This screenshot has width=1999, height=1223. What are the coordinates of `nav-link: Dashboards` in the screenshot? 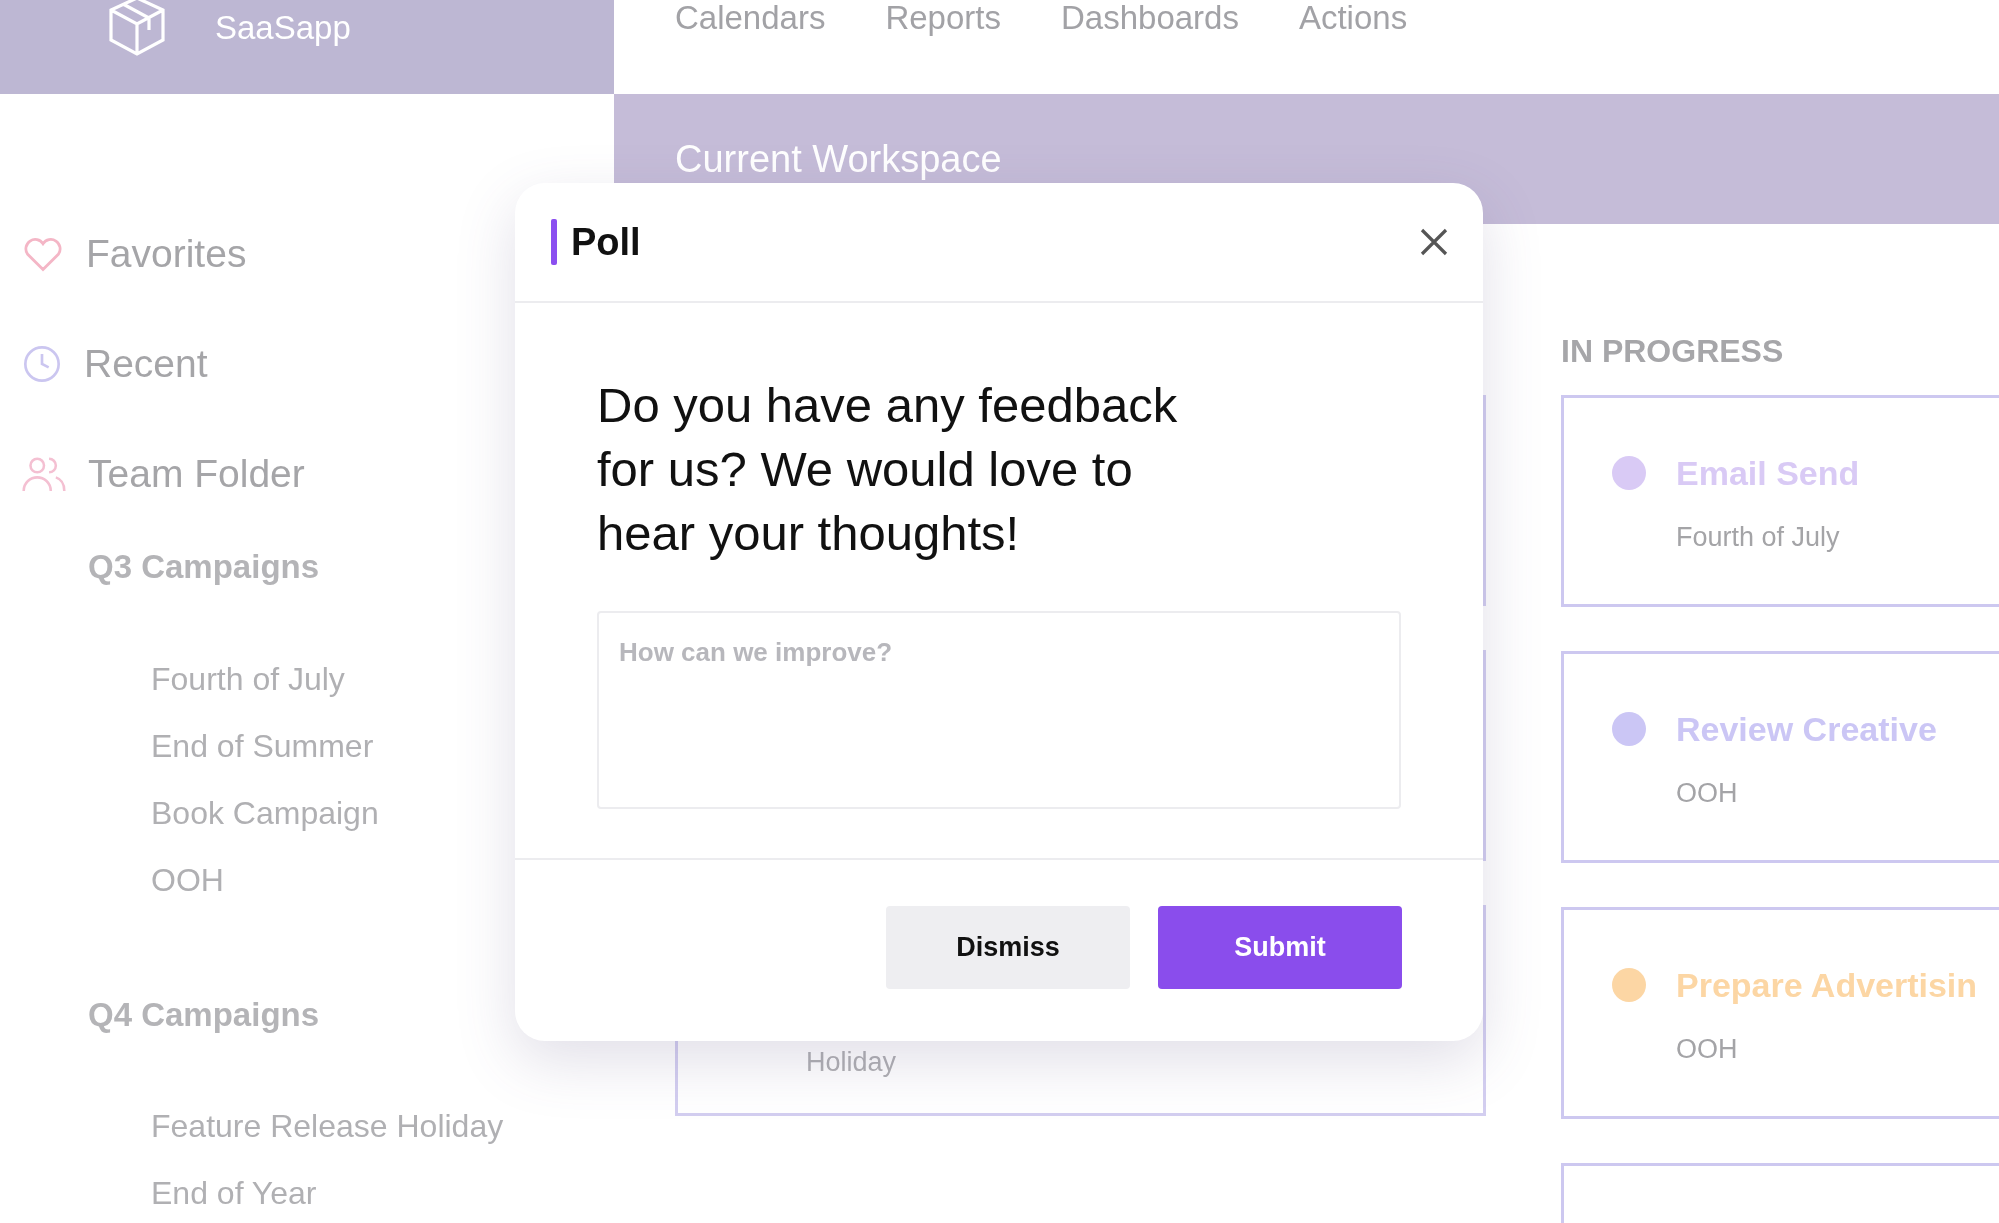 It's located at (1150, 18).